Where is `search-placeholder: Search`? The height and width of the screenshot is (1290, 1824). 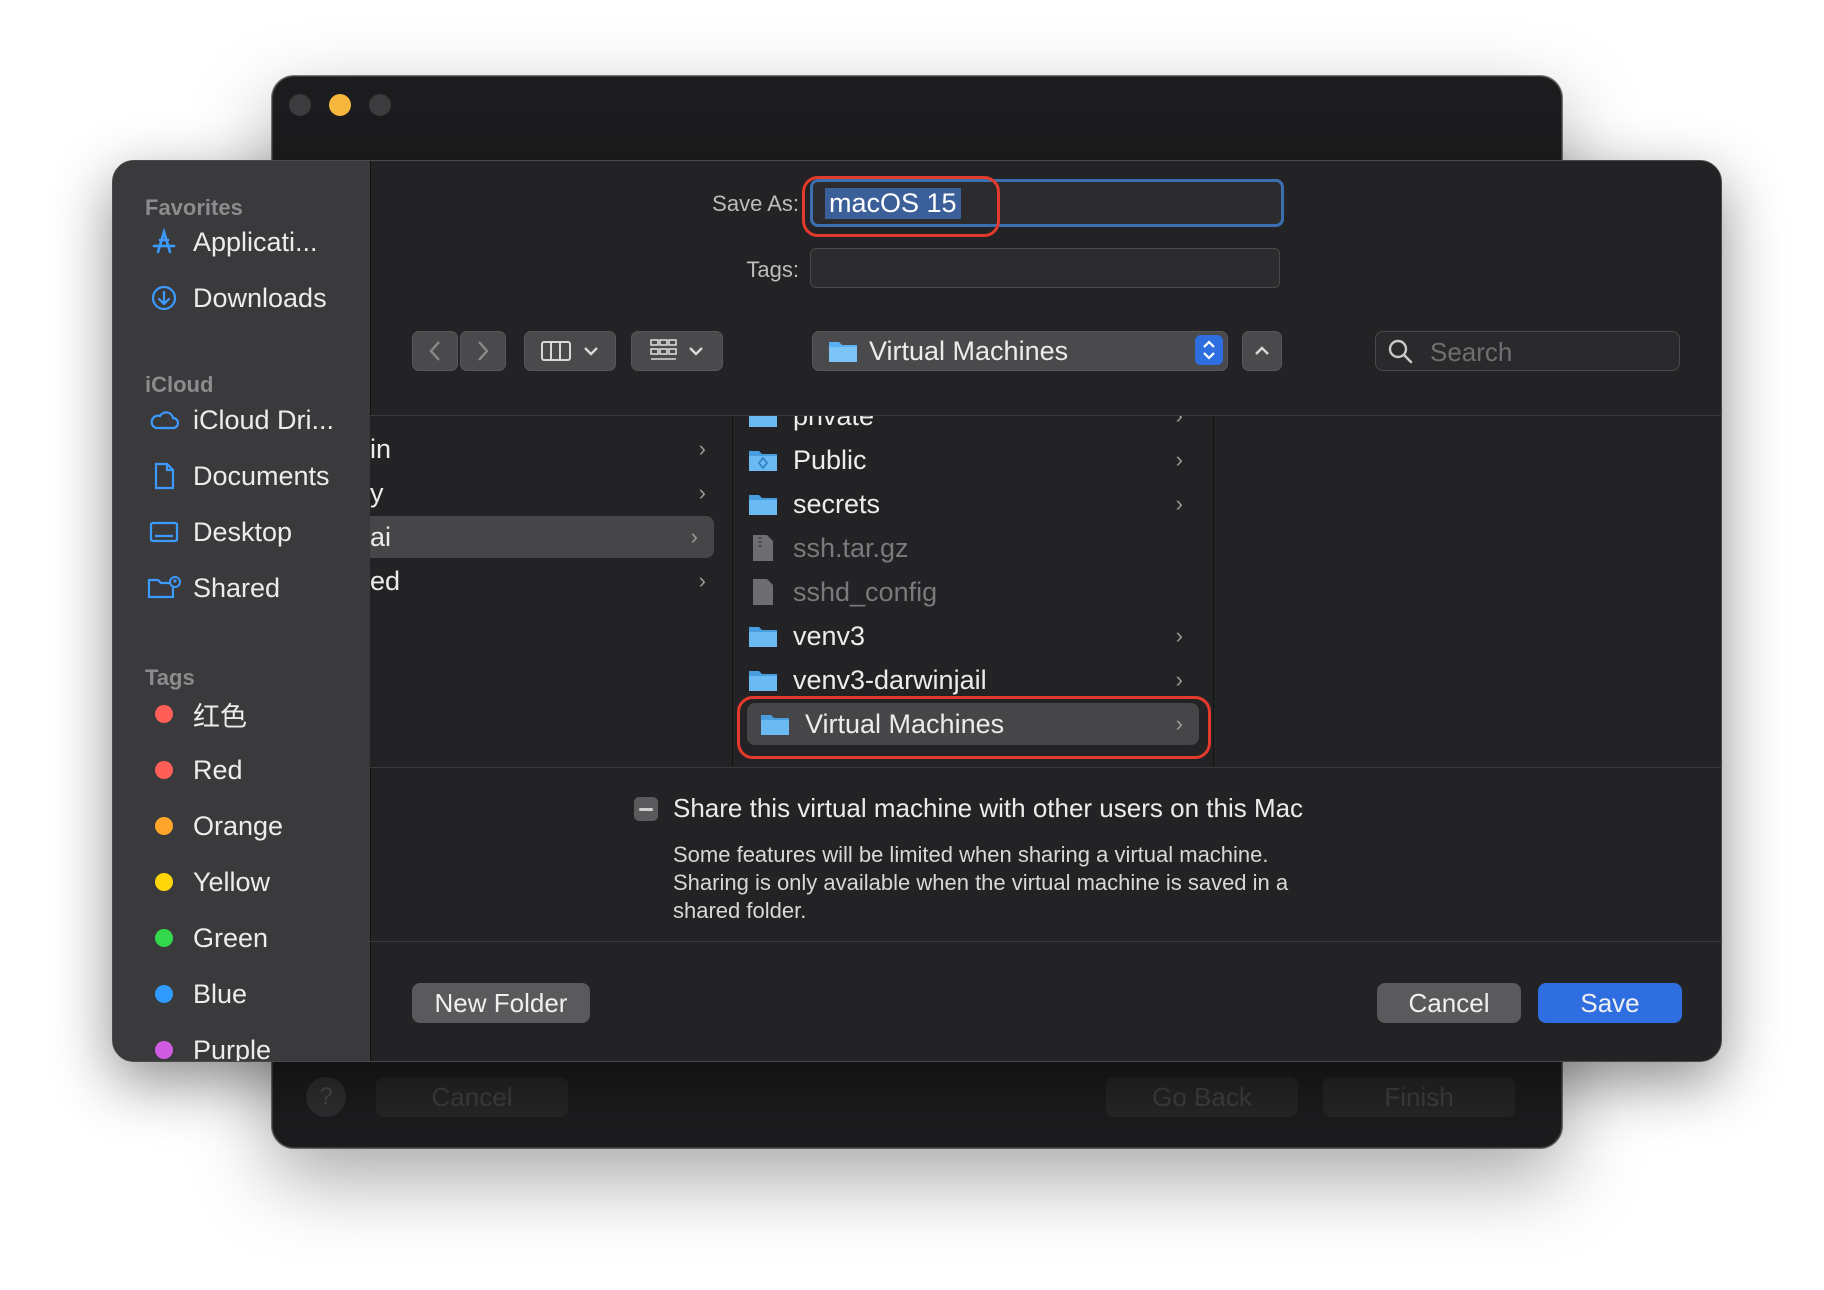
search-placeholder: Search is located at coordinates (1471, 352).